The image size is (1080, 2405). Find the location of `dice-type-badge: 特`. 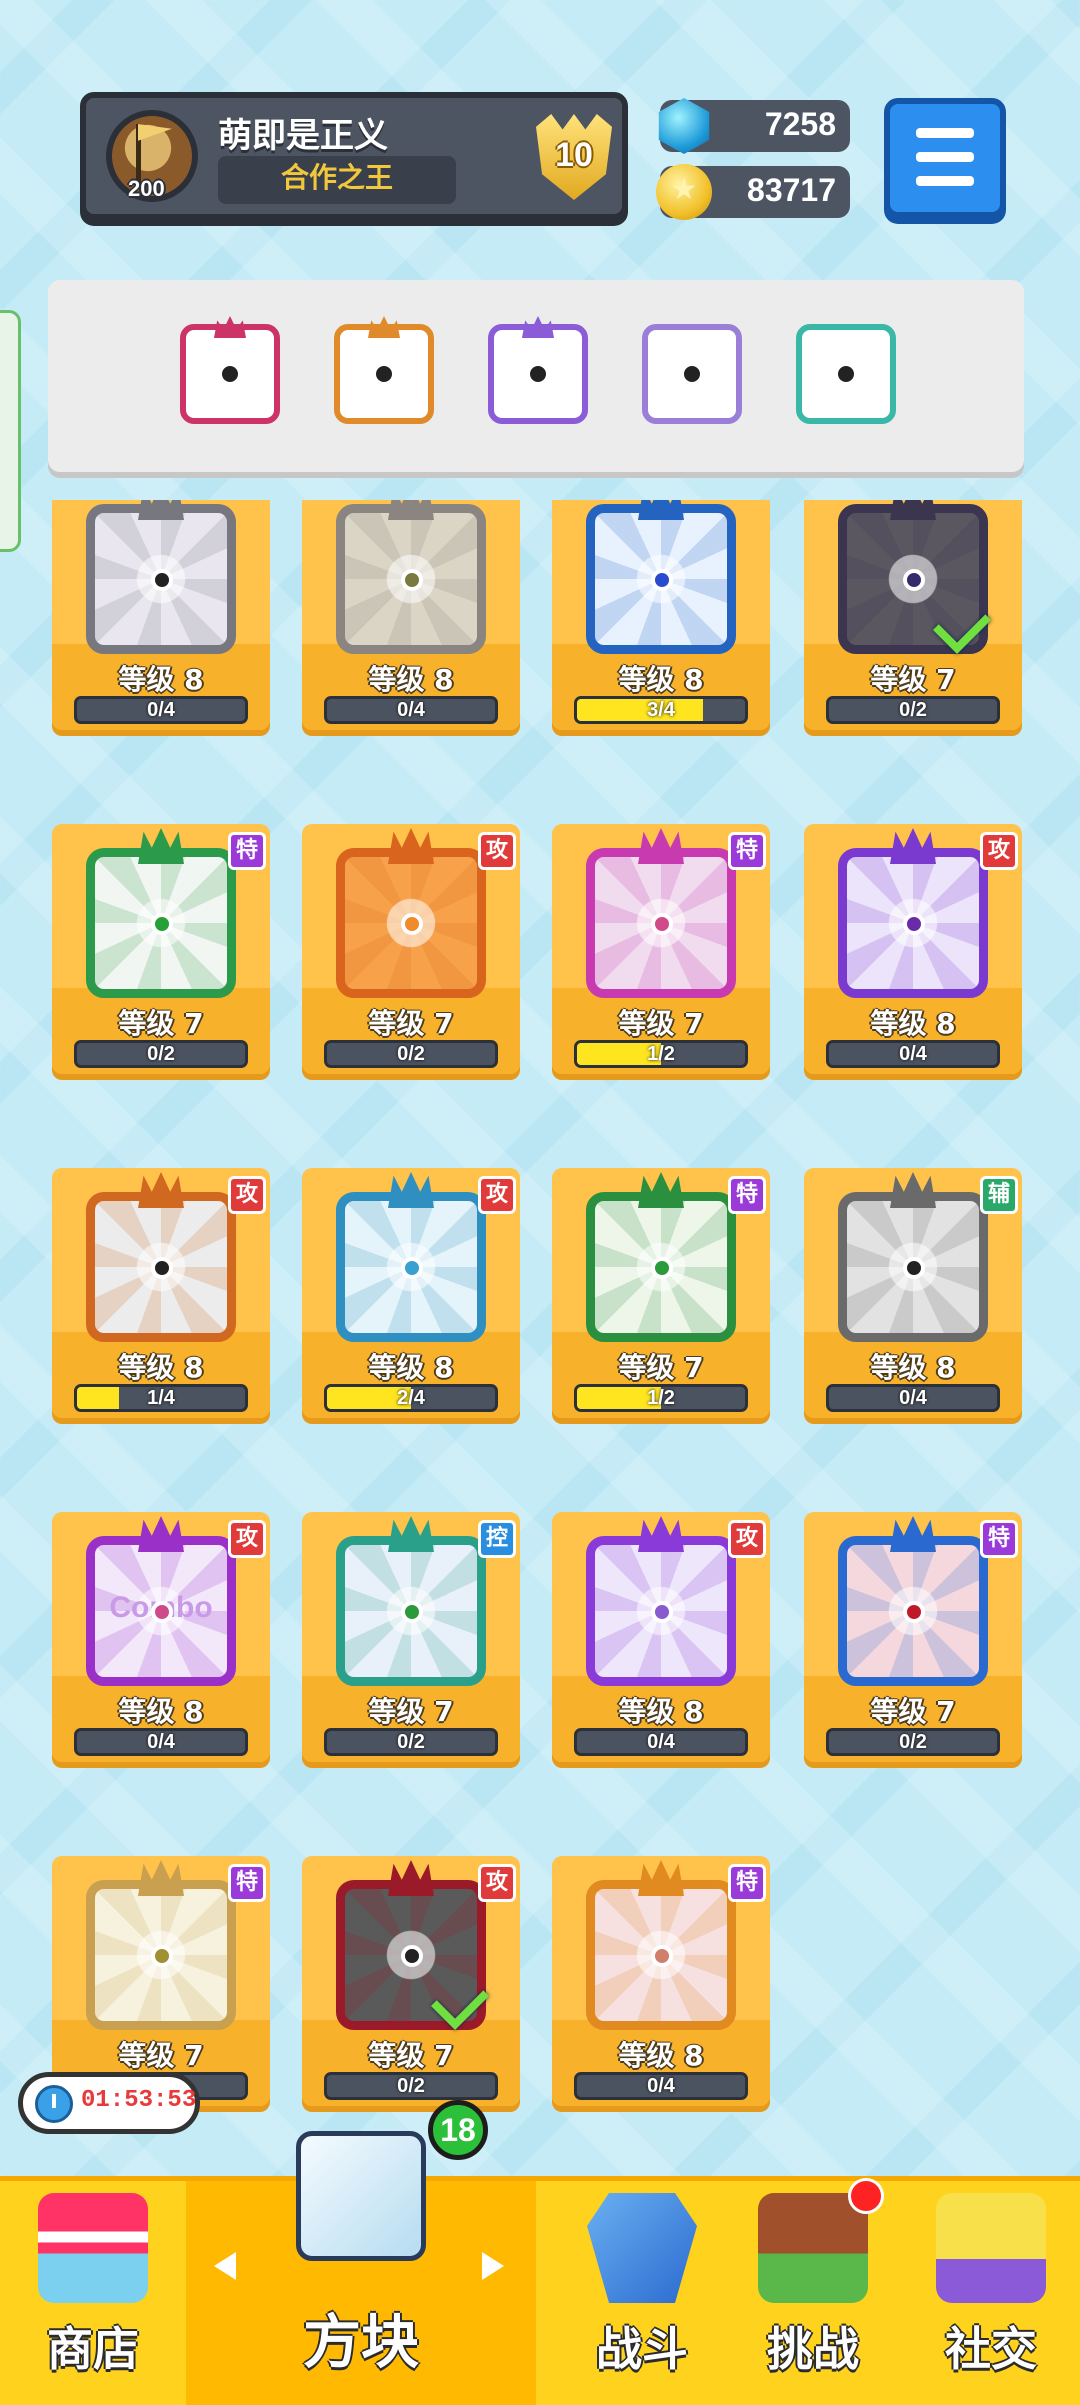

dice-type-badge: 特 is located at coordinates (747, 851).